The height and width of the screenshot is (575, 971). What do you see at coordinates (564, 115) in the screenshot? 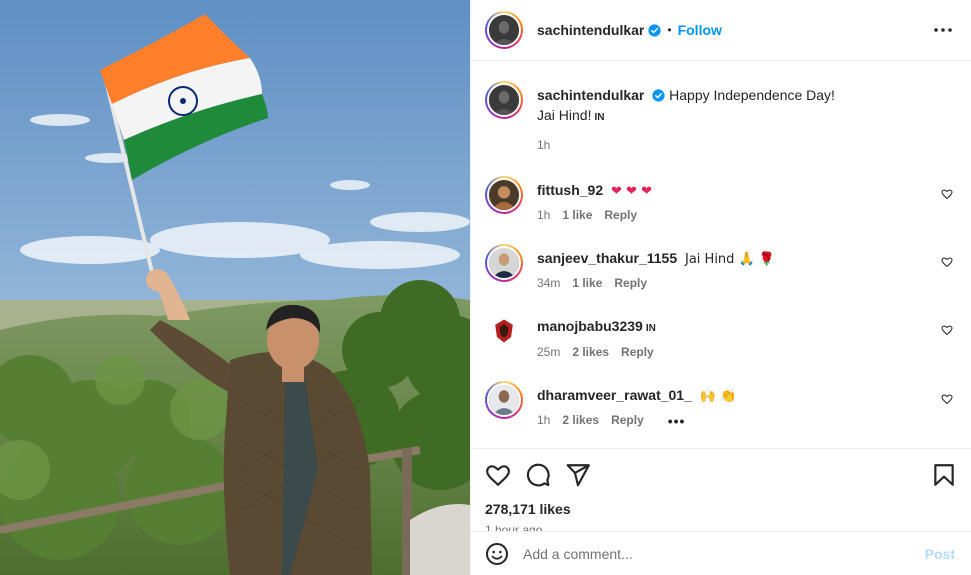
I see `caption-line2: Jai Hind!` at bounding box center [564, 115].